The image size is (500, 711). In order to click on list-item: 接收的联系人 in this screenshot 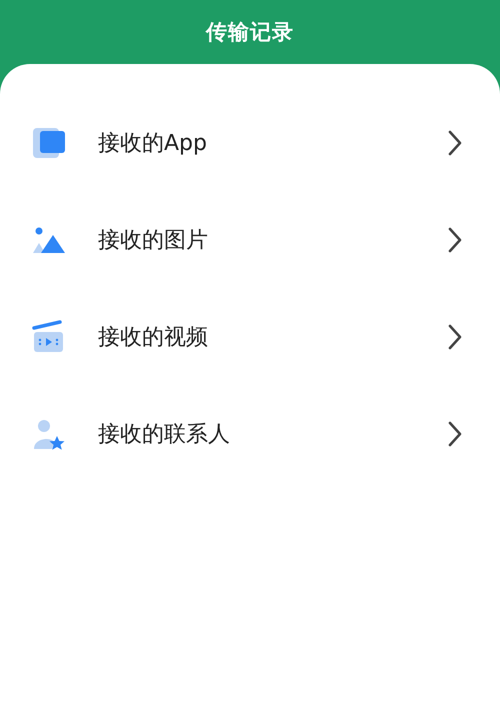, I will do `click(250, 433)`.